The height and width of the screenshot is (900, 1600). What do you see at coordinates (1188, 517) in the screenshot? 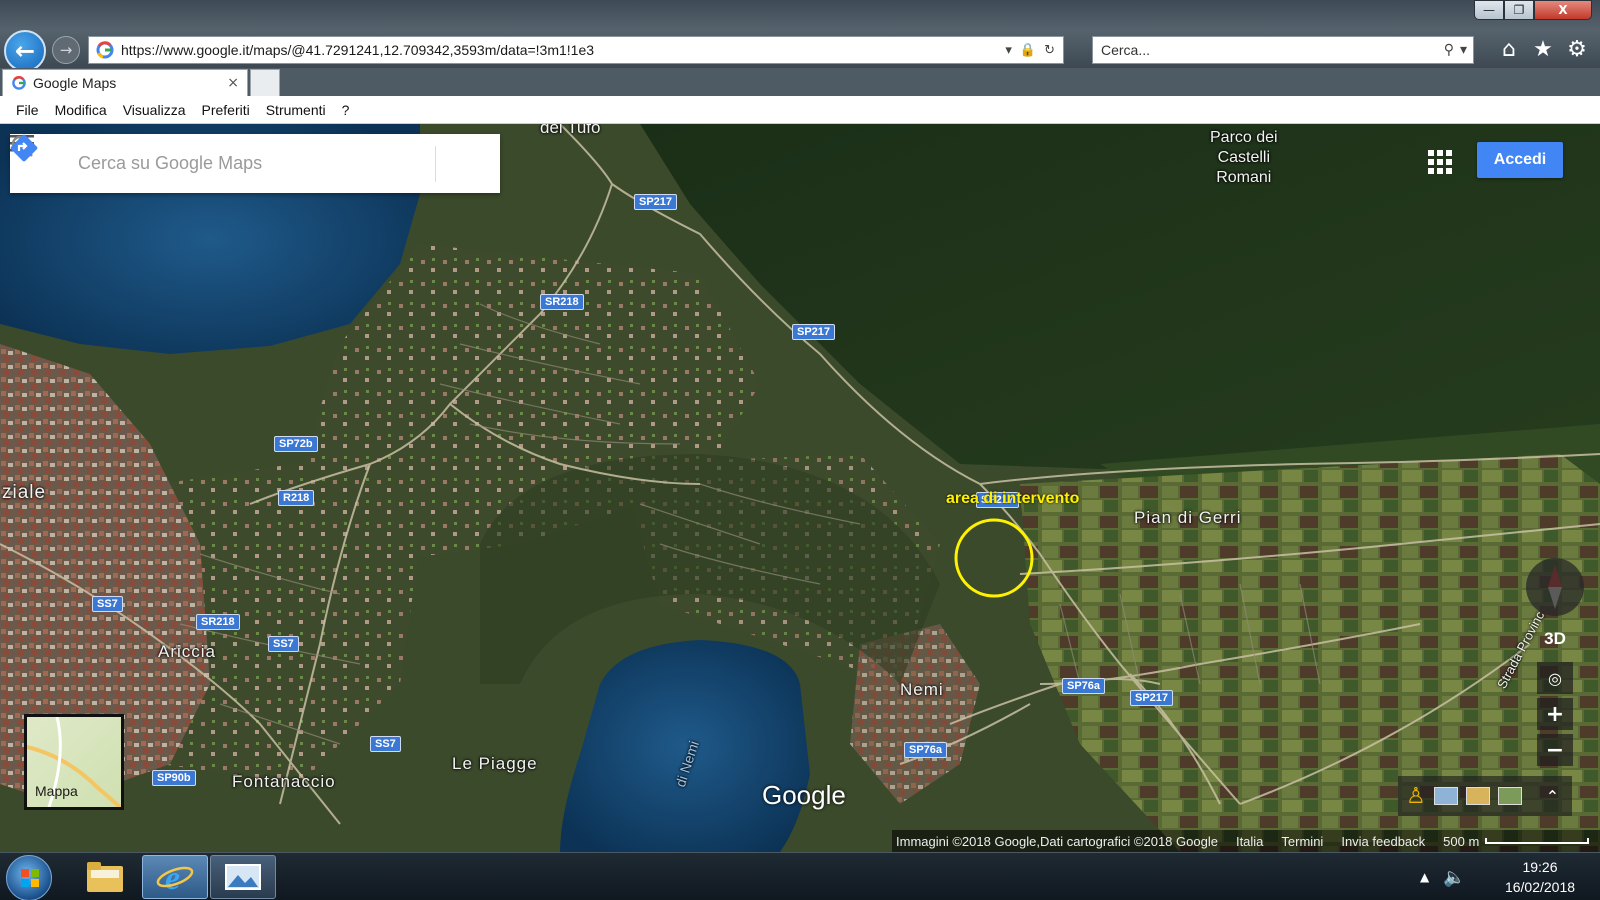
I see `place-label-pian-di-gerri: Pian di Gerri` at bounding box center [1188, 517].